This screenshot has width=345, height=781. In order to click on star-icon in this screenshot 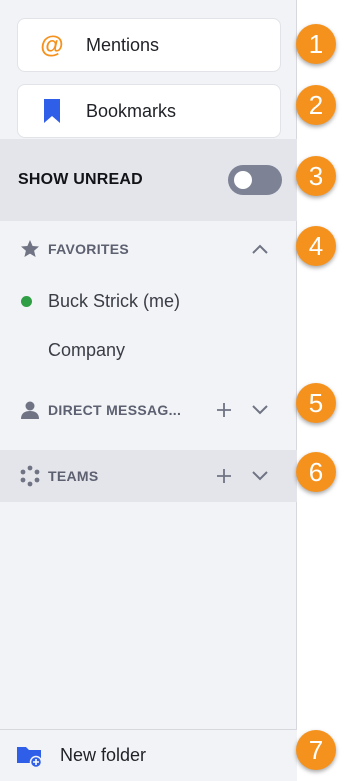, I will do `click(24, 249)`.